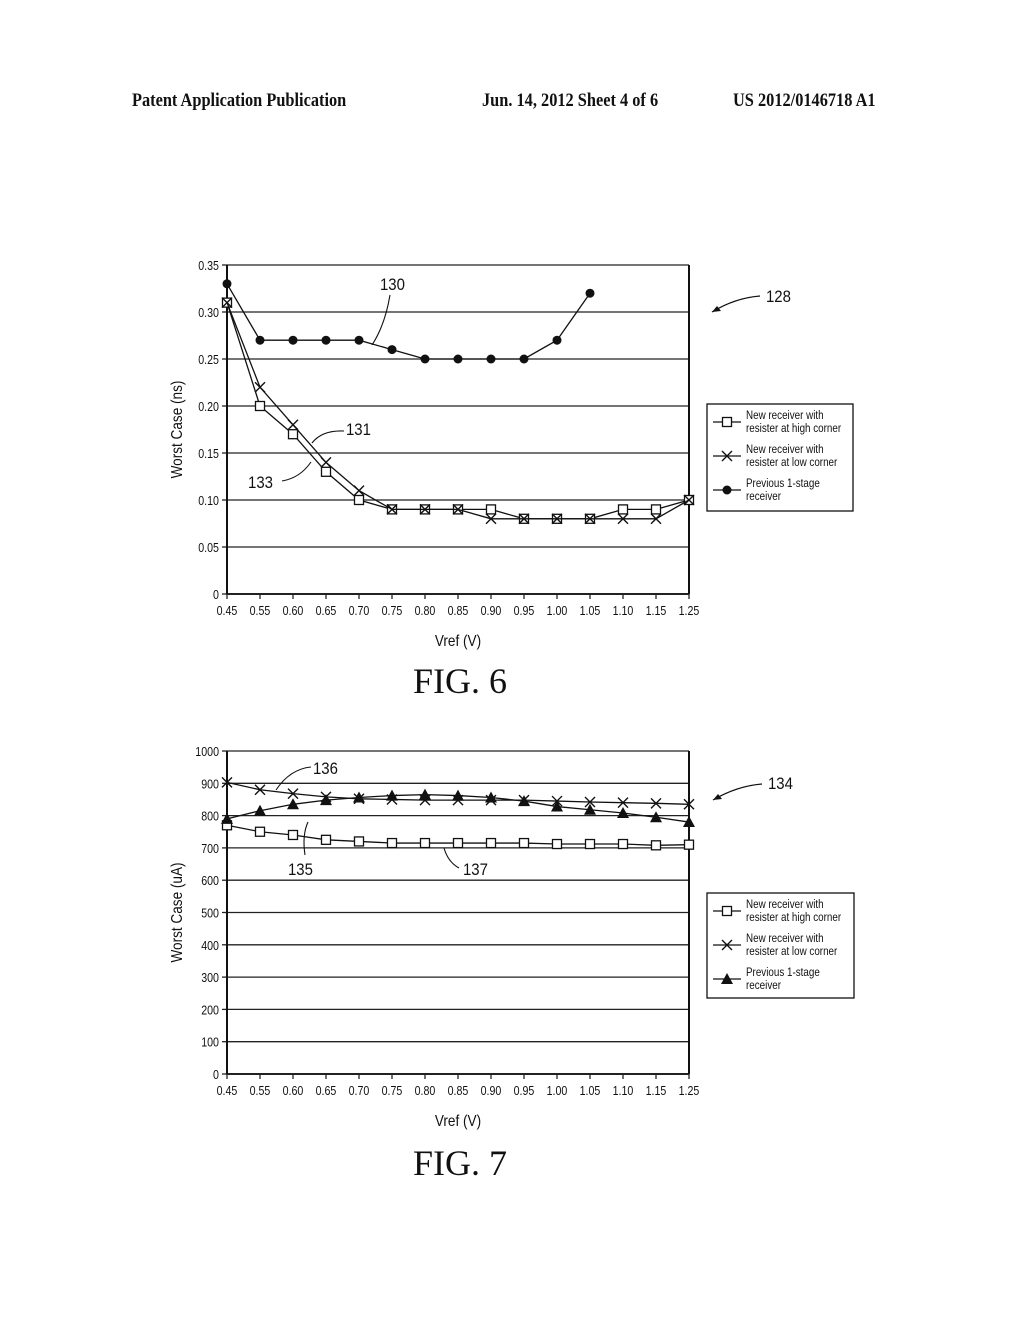 The height and width of the screenshot is (1320, 1024). Describe the element at coordinates (359, 1090) in the screenshot. I see `x-tick-label: 0.70` at that location.